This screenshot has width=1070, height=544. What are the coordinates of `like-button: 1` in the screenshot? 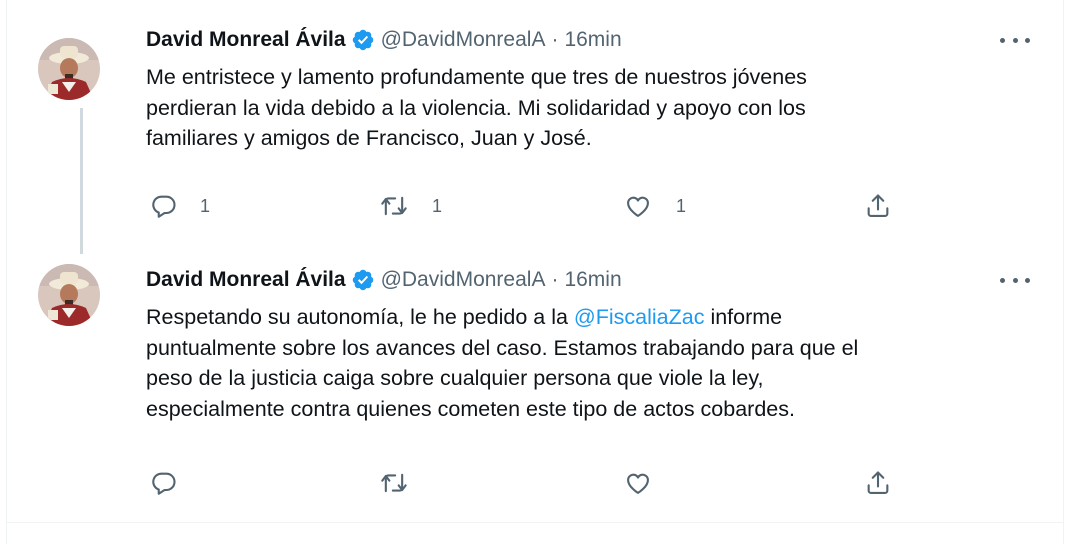 It's located at (655, 206).